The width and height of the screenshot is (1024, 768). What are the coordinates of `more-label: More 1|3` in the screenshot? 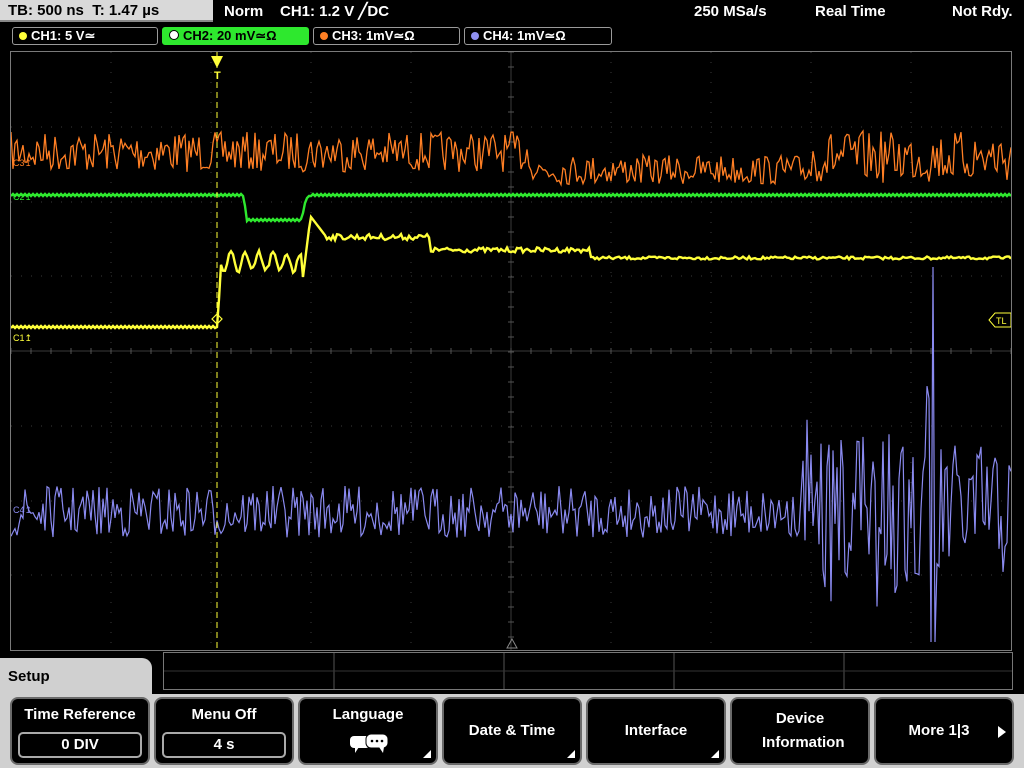 It's located at (939, 730).